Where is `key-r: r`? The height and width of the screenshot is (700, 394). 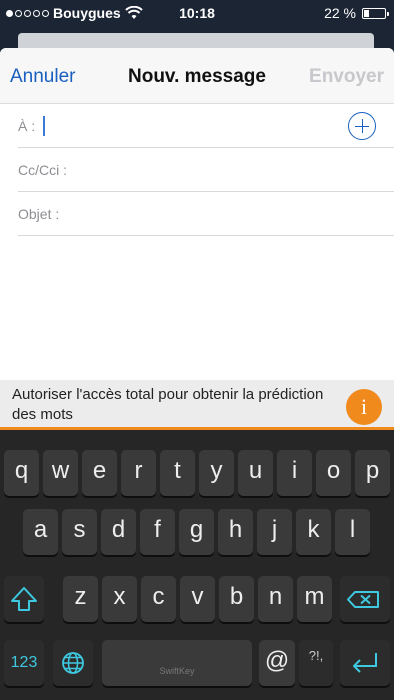 key-r: r is located at coordinates (138, 473).